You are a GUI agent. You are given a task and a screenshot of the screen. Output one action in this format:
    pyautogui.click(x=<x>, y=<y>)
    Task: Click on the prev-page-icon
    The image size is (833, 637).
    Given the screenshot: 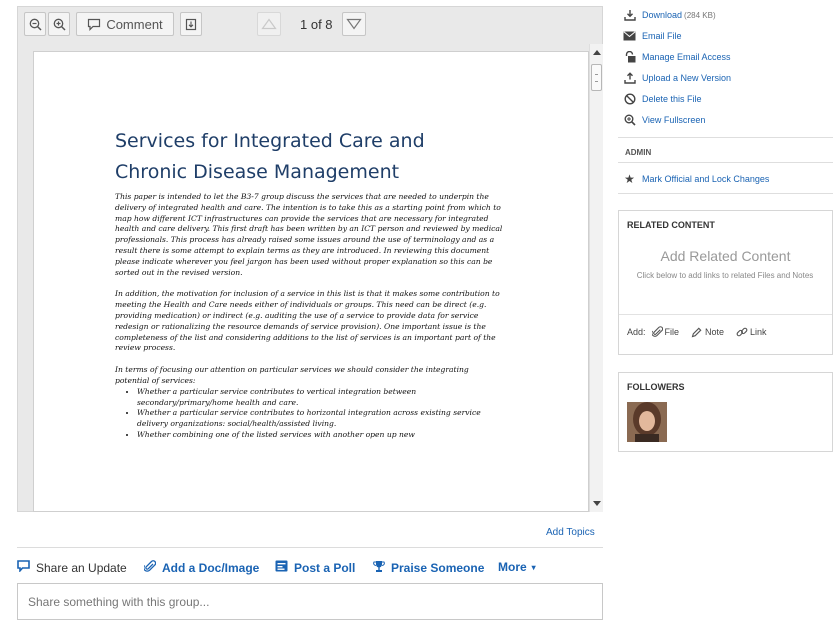 What is the action you would take?
    pyautogui.click(x=269, y=24)
    